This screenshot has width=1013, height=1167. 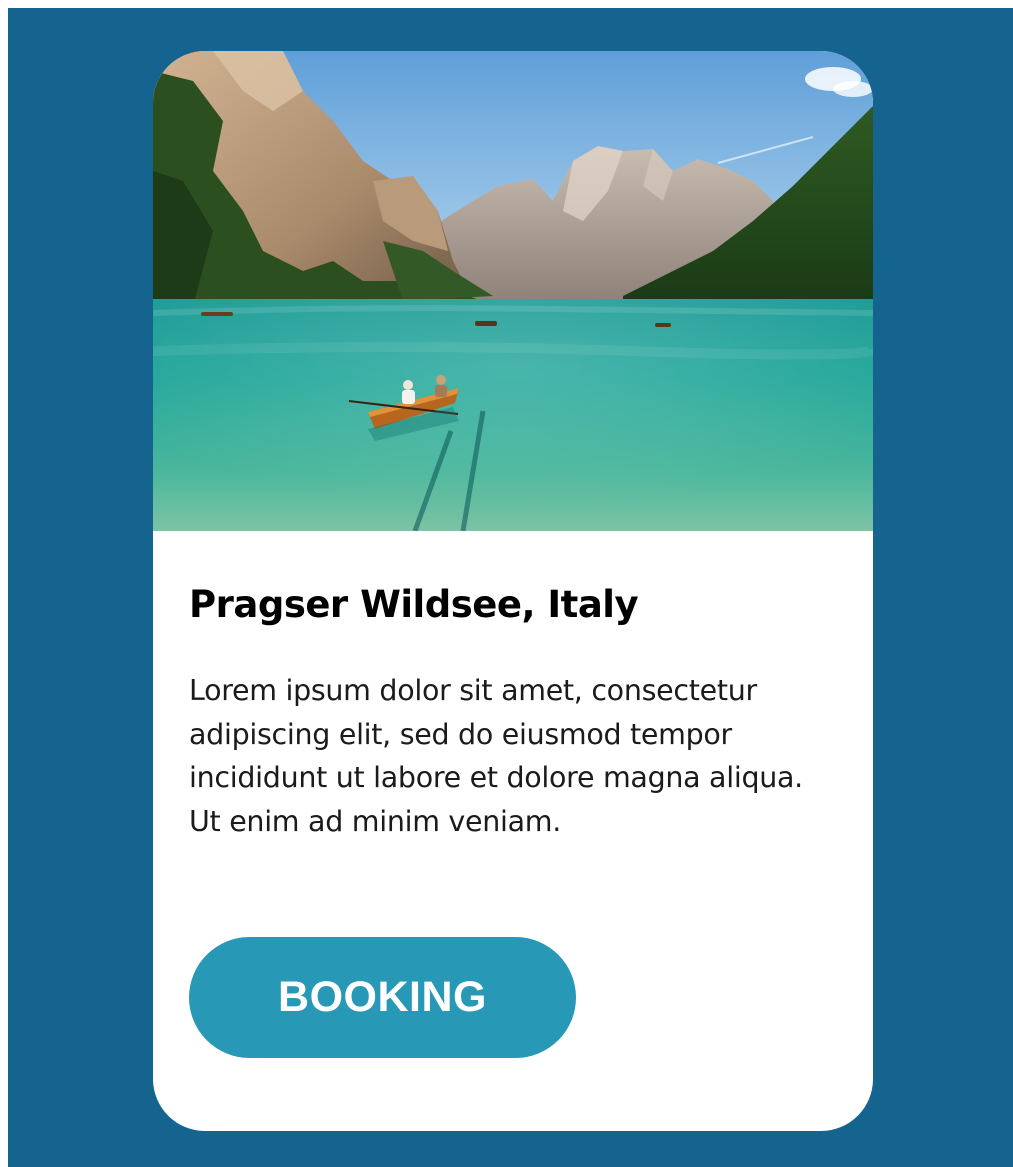 I want to click on booking-button: BOOKING, so click(x=382, y=997).